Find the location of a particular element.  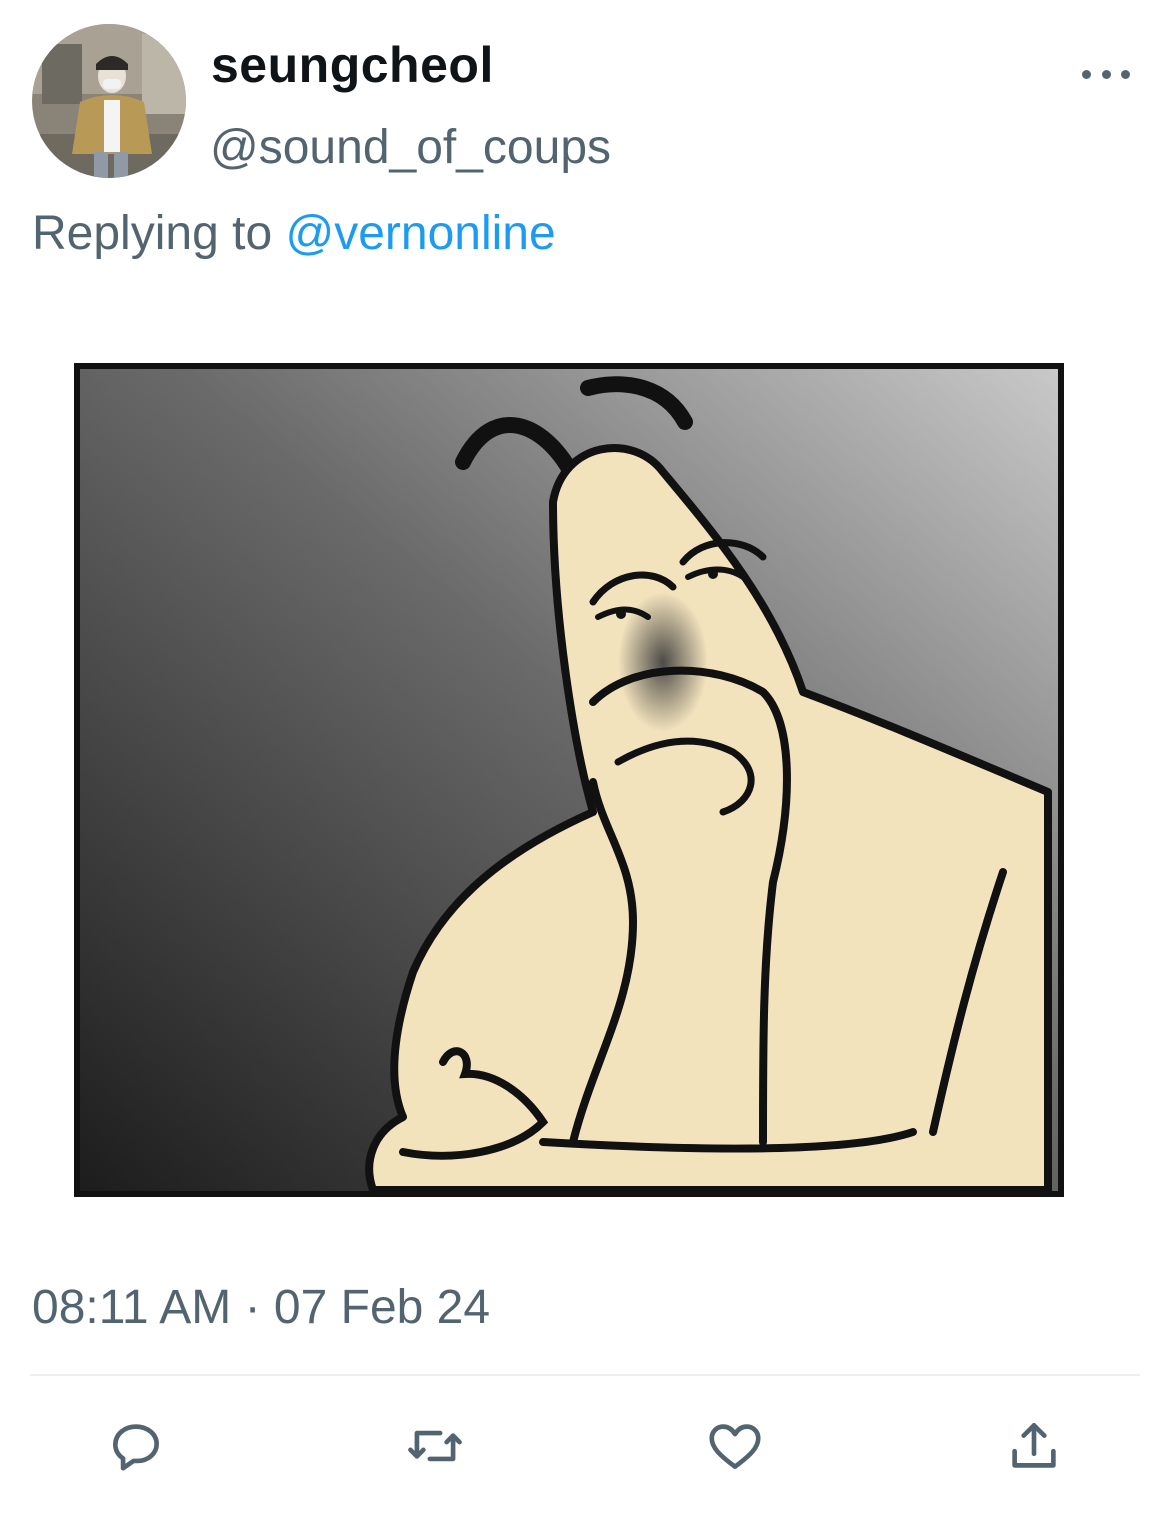

retweet-icon is located at coordinates (435, 1446).